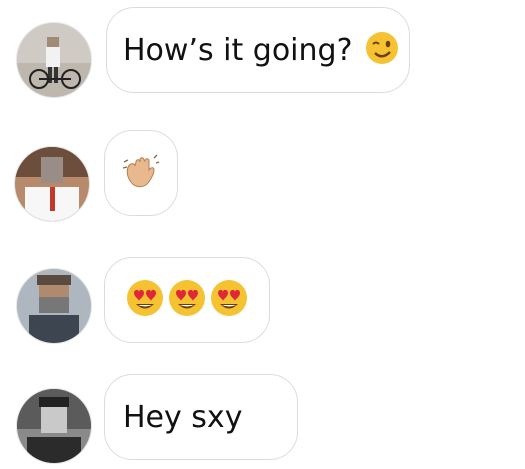 This screenshot has height=469, width=525. Describe the element at coordinates (183, 417) in the screenshot. I see `message-text: Hey sxy` at that location.